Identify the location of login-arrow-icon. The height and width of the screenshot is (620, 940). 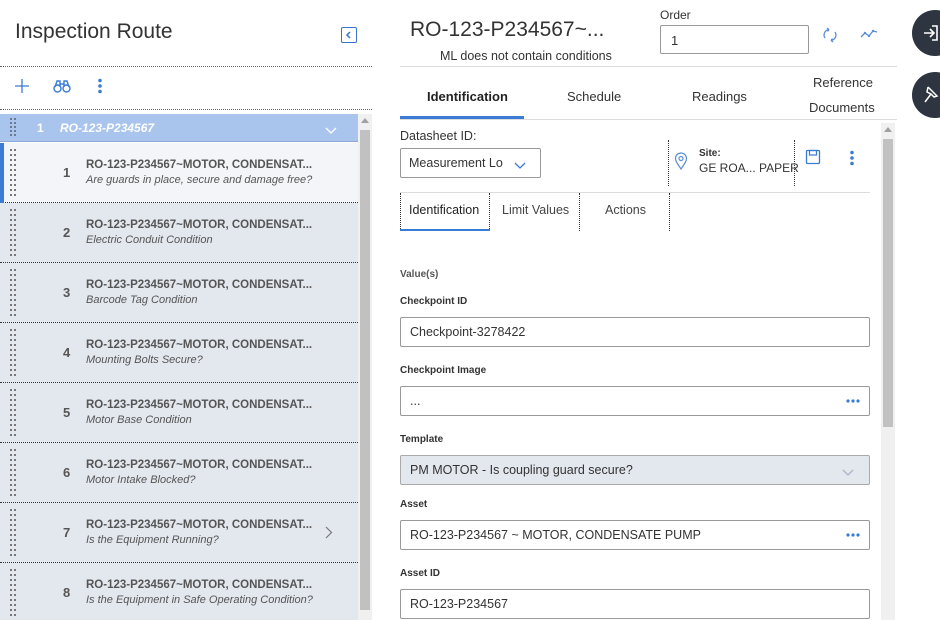
(931, 33).